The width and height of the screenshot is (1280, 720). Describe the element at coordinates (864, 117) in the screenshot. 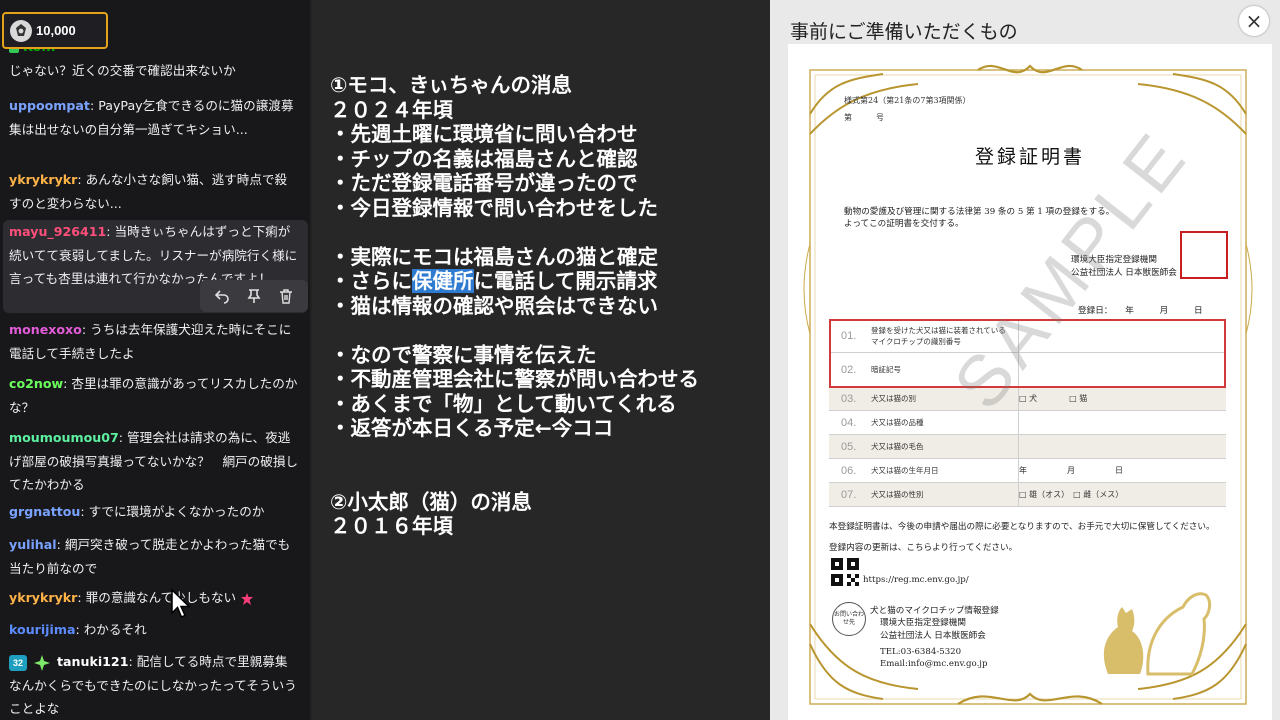

I see `certificate-number: 第 号` at that location.